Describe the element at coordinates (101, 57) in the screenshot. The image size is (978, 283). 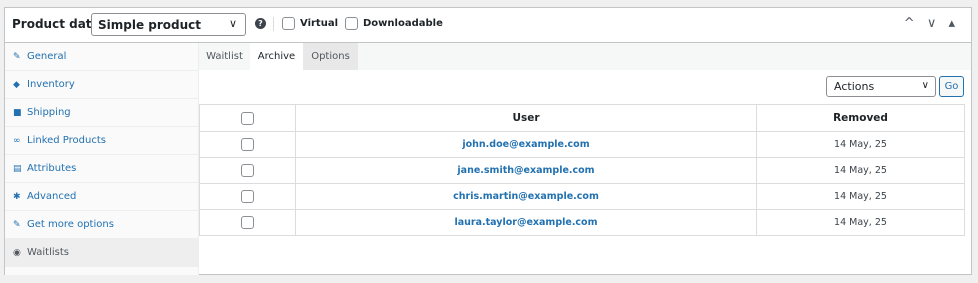
I see `sidebar-item-general: ✎ General` at that location.